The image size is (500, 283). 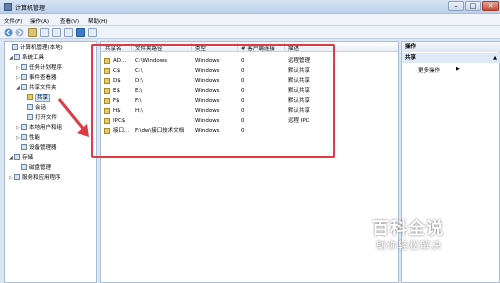 What do you see at coordinates (36, 88) in the screenshot?
I see `tree-item-shared-folders: ◢ 共享文件夹` at bounding box center [36, 88].